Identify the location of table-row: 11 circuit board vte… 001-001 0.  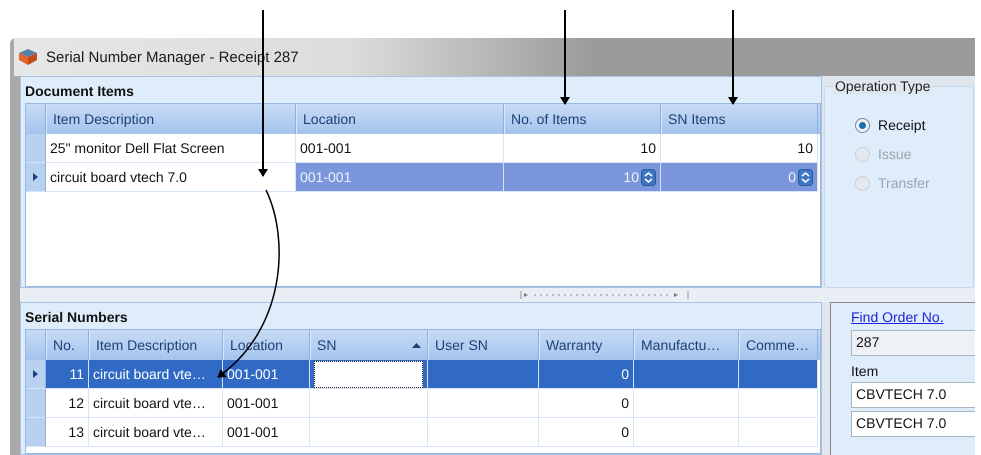
(423, 374).